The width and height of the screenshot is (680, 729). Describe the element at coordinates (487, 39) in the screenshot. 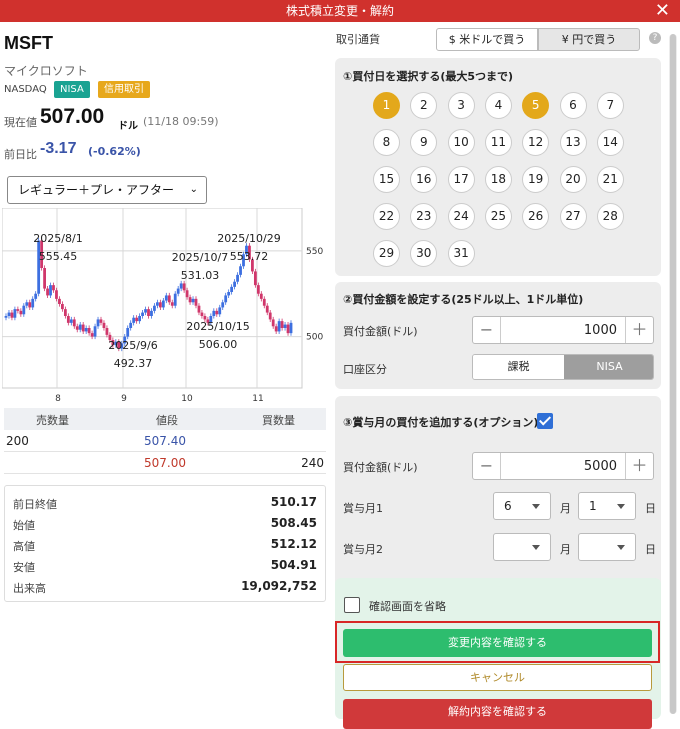

I see `usd-toggle: $ 米ドルで買う` at that location.